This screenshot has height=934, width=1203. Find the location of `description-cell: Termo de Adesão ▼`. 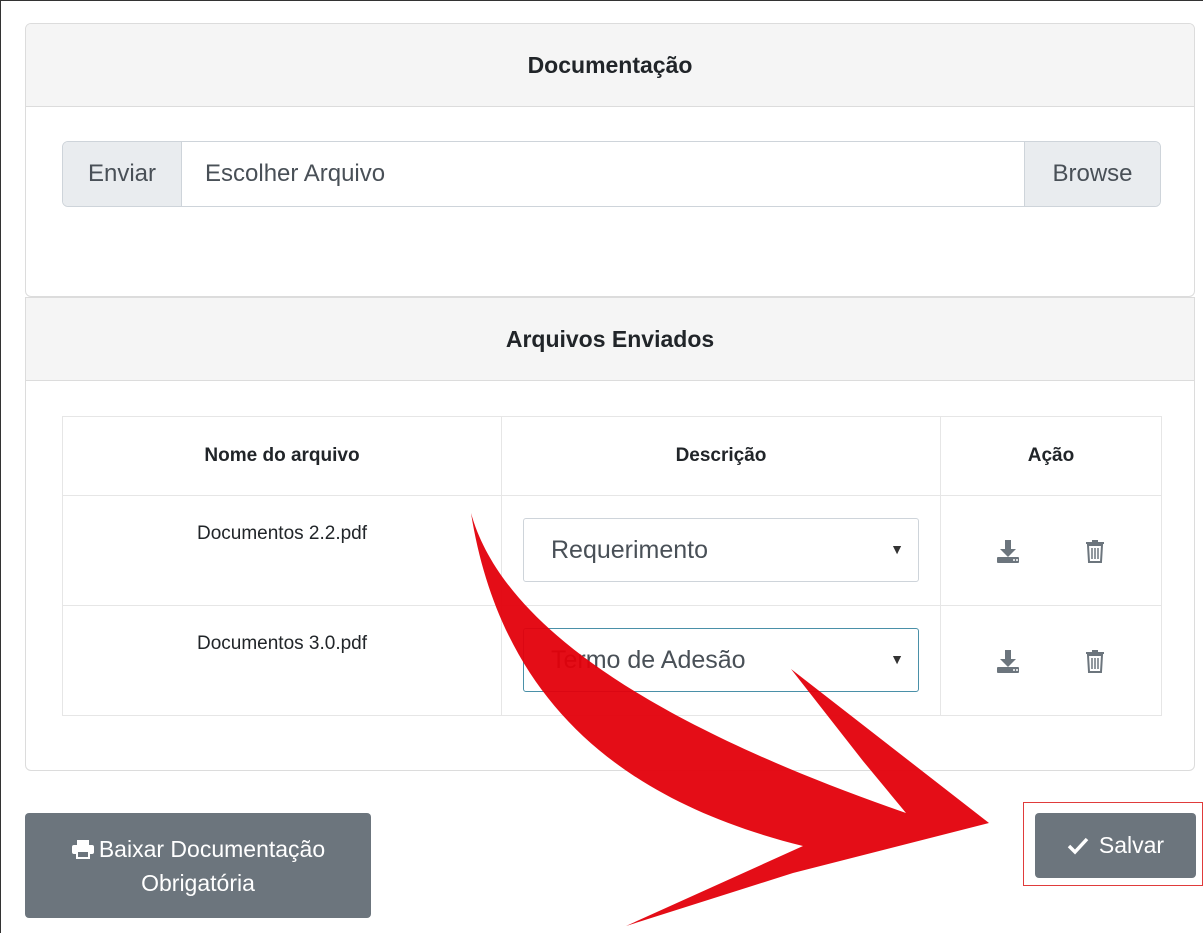

description-cell: Termo de Adesão ▼ is located at coordinates (721, 660).